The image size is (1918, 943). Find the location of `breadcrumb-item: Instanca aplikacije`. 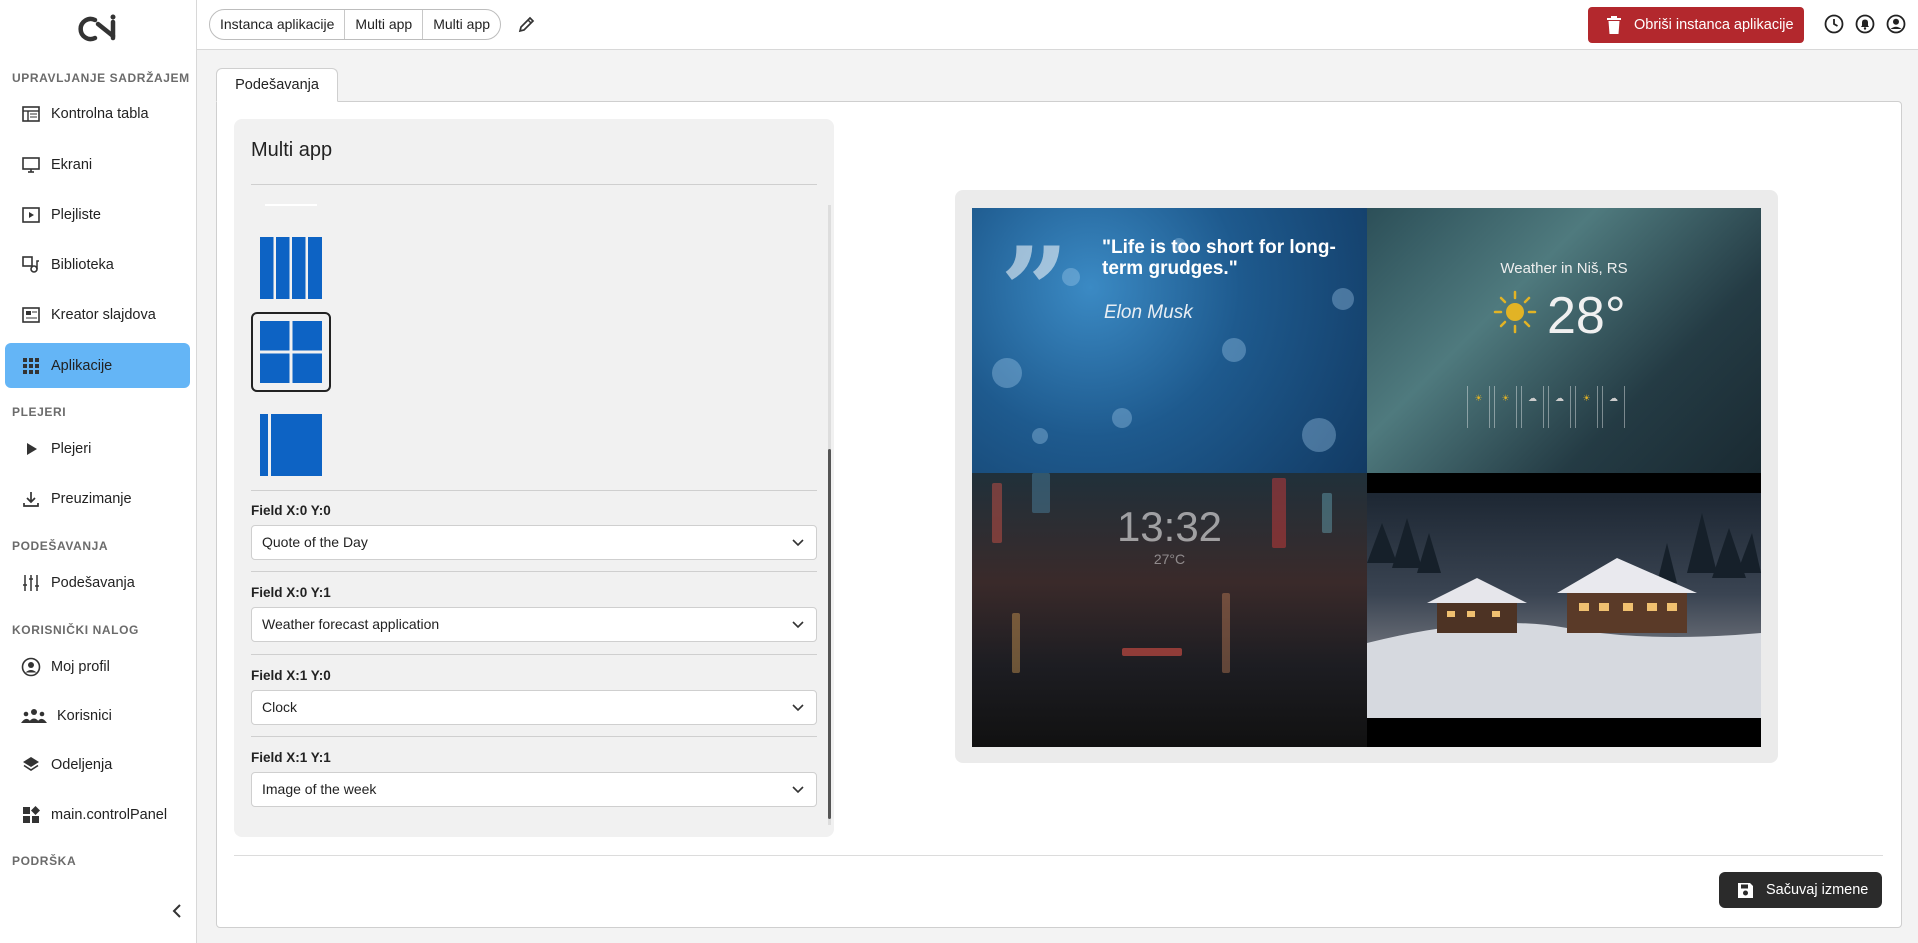

breadcrumb-item: Instanca aplikacije is located at coordinates (278, 24).